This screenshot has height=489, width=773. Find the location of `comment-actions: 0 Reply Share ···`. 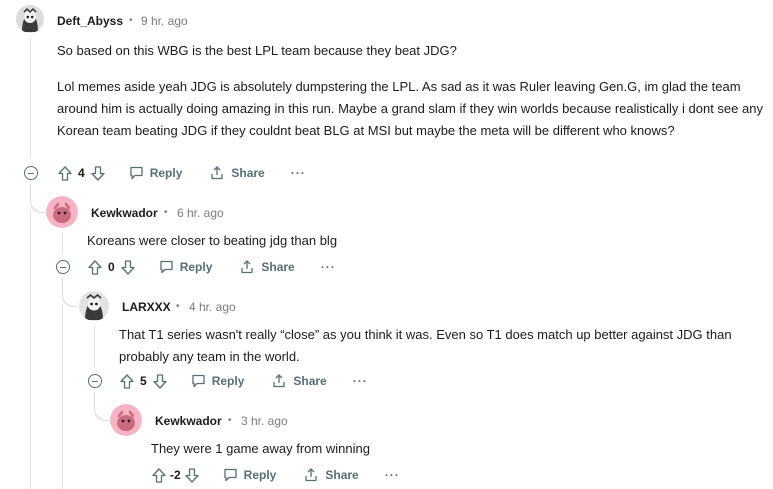

comment-actions: 0 Reply Share ··· is located at coordinates (212, 267).